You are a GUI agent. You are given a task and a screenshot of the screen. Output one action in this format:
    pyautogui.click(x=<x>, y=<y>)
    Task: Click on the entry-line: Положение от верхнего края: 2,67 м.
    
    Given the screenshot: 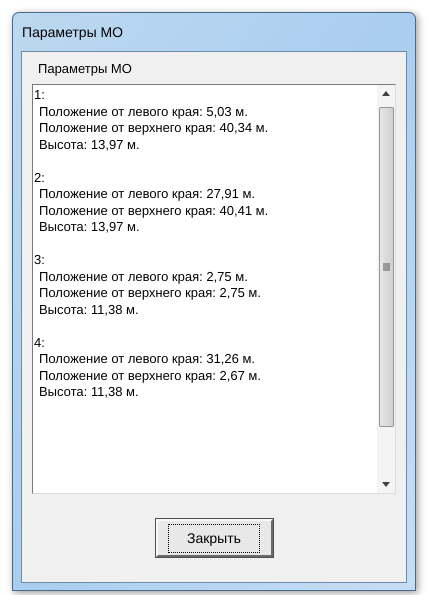 What is the action you would take?
    pyautogui.click(x=150, y=376)
    